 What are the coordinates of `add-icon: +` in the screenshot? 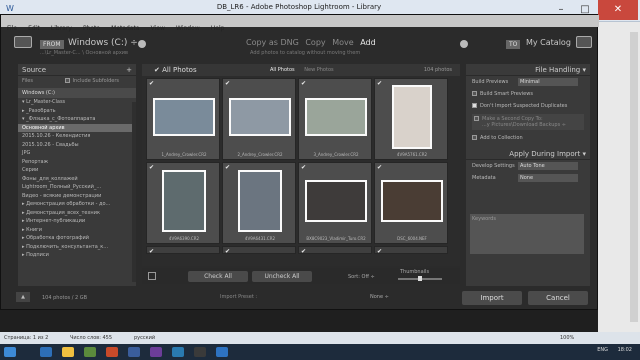 It's located at (129, 70).